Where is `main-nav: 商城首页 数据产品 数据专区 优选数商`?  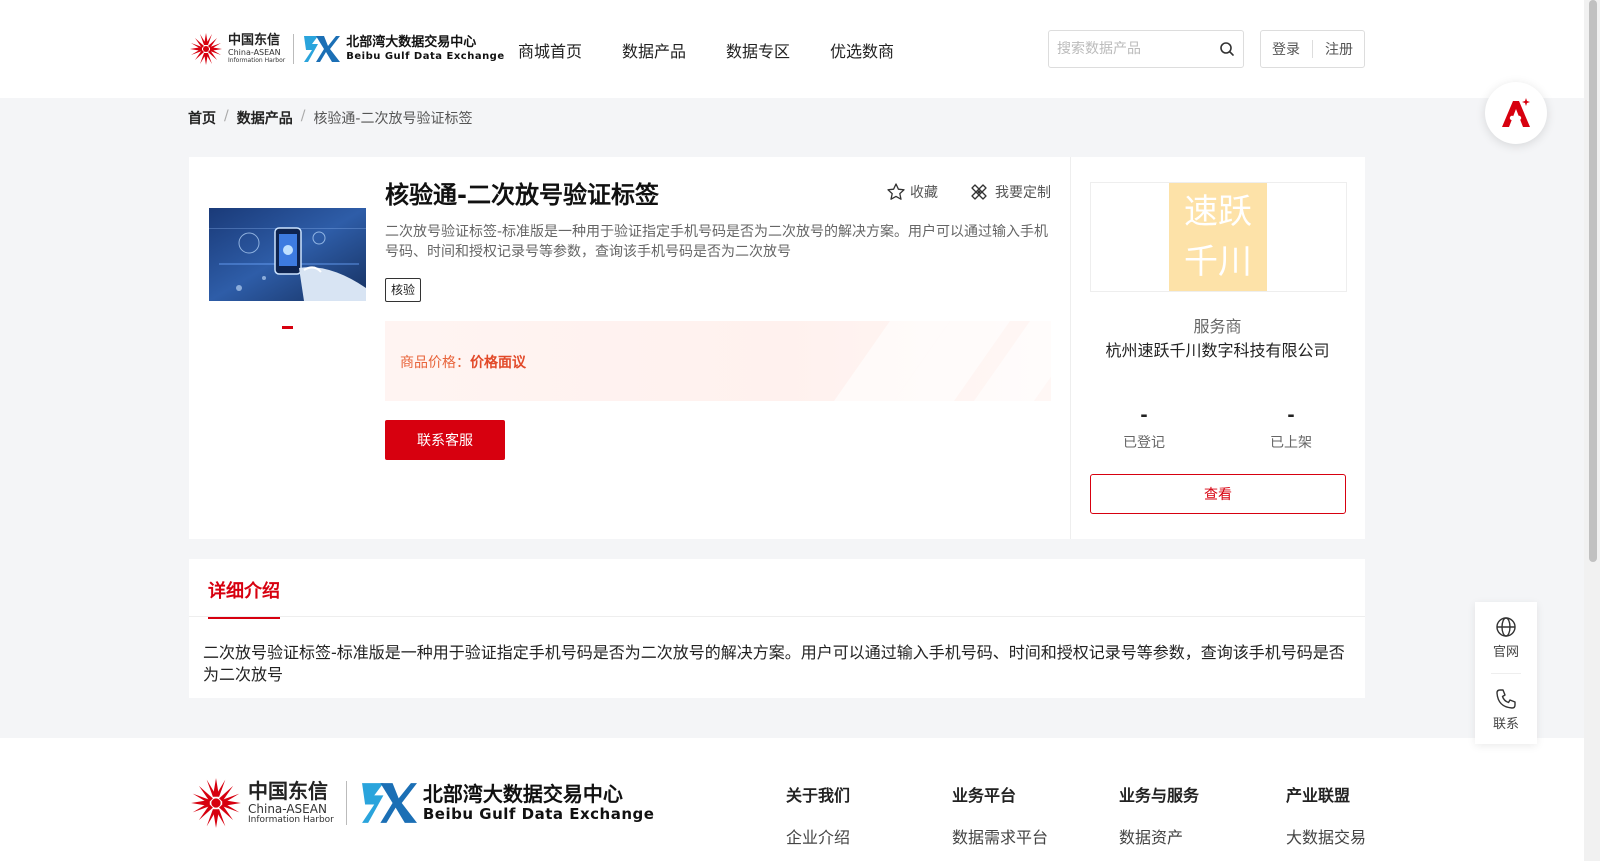 main-nav: 商城首页 数据产品 数据专区 优选数商 is located at coordinates (706, 50).